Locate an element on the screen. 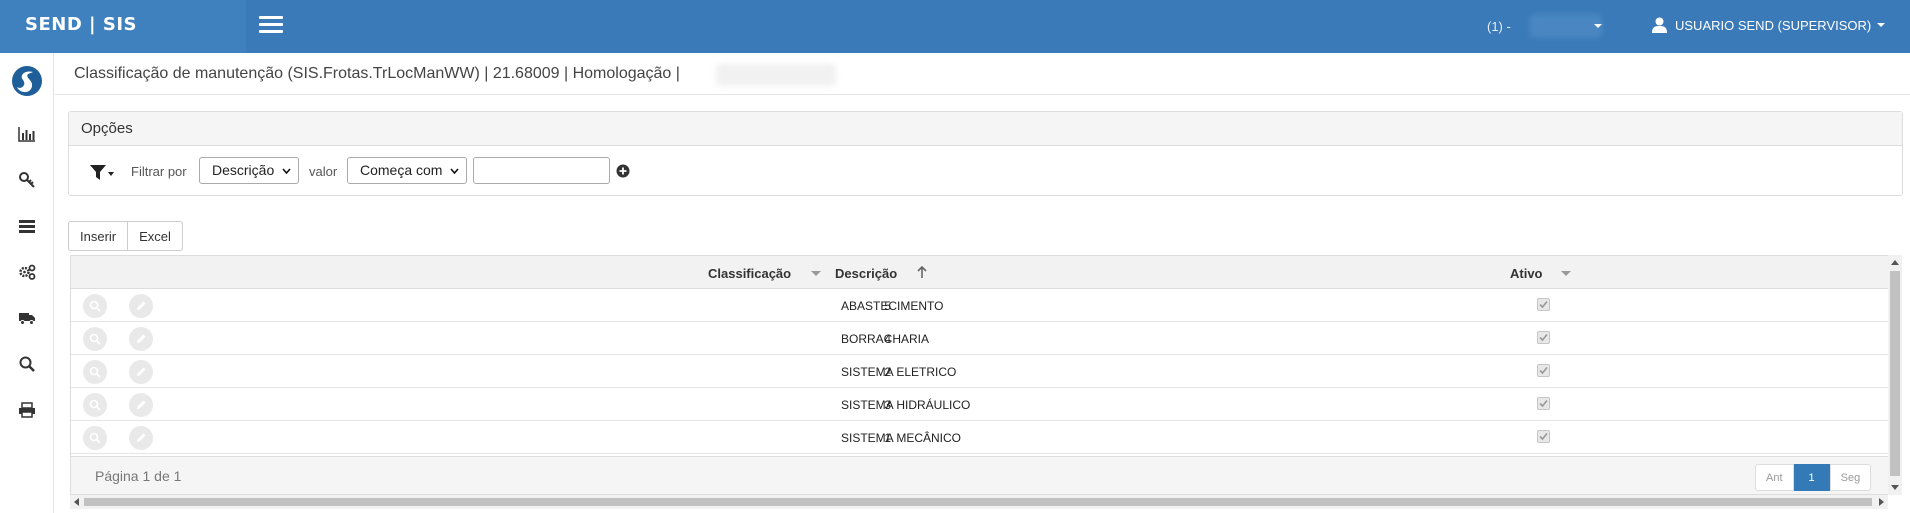 The height and width of the screenshot is (513, 1910). pagination: Ant 1 Seg is located at coordinates (1813, 477).